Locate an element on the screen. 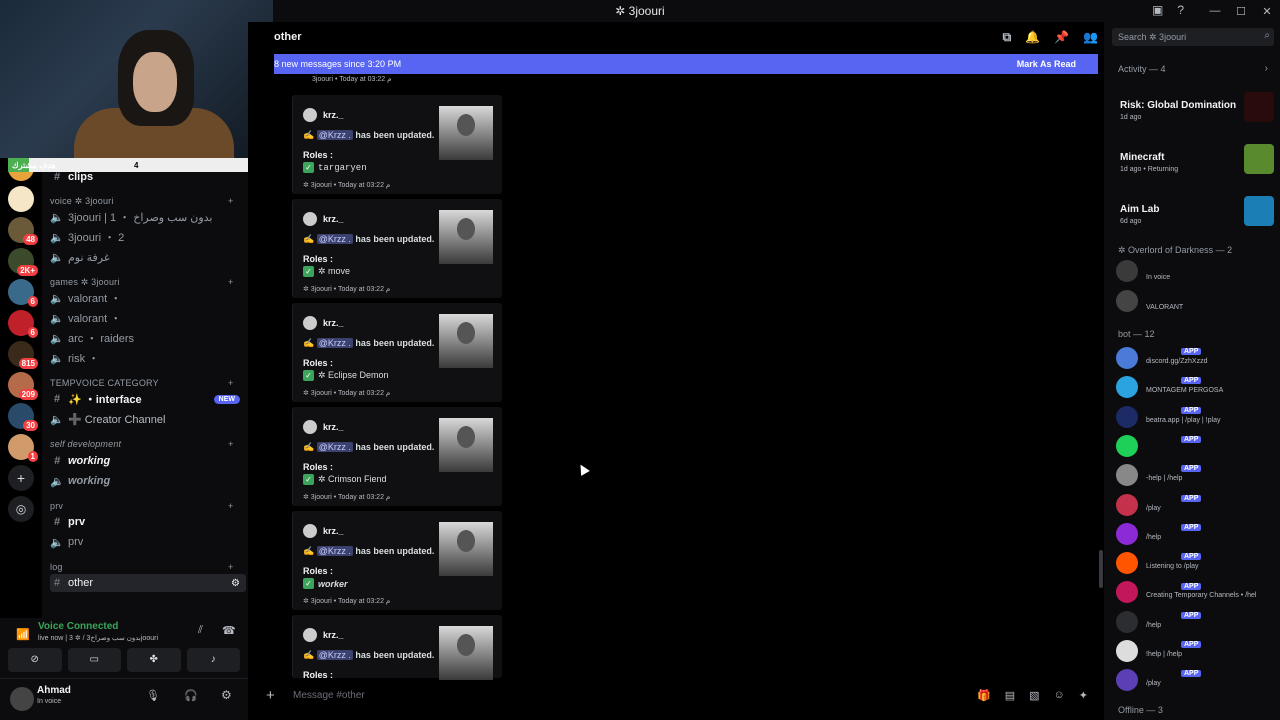  close-button: ✕ is located at coordinates (1267, 11).